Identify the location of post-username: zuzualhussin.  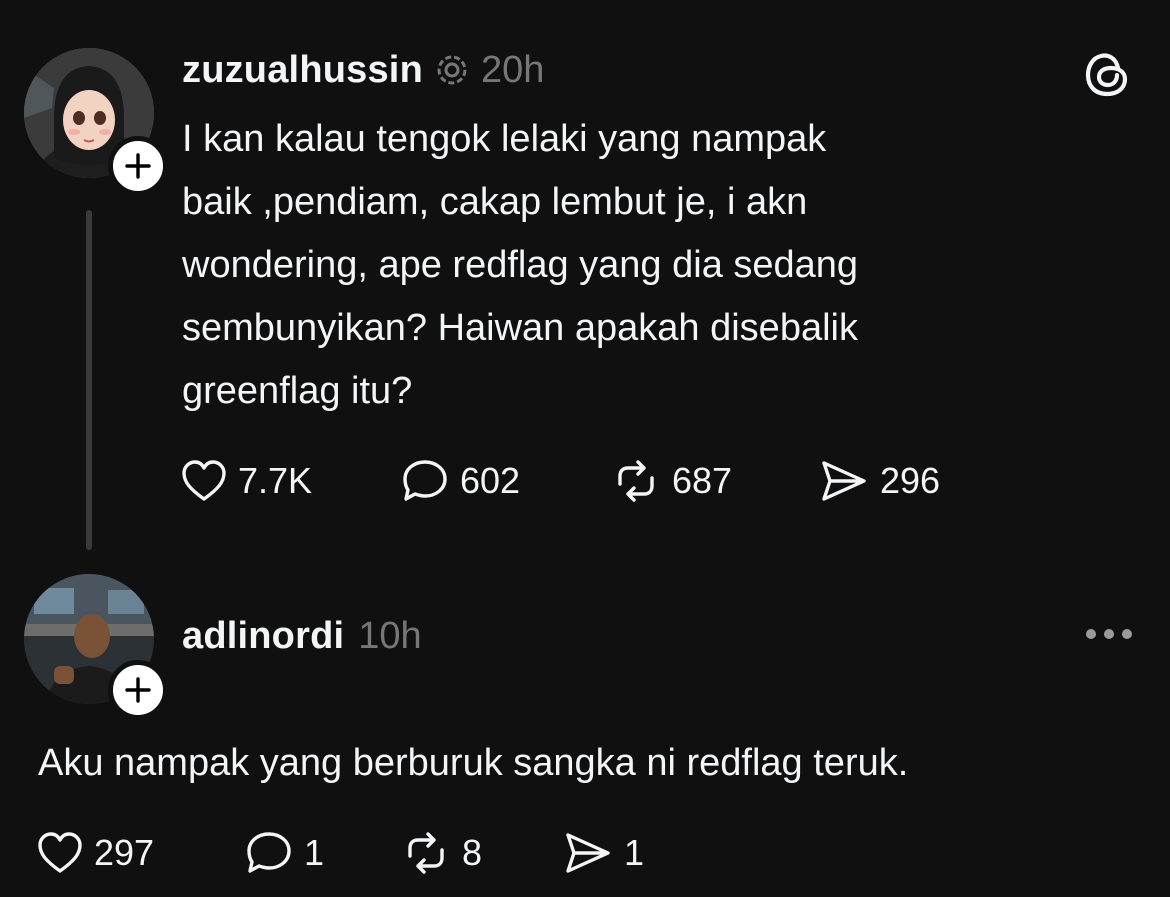
(302, 70).